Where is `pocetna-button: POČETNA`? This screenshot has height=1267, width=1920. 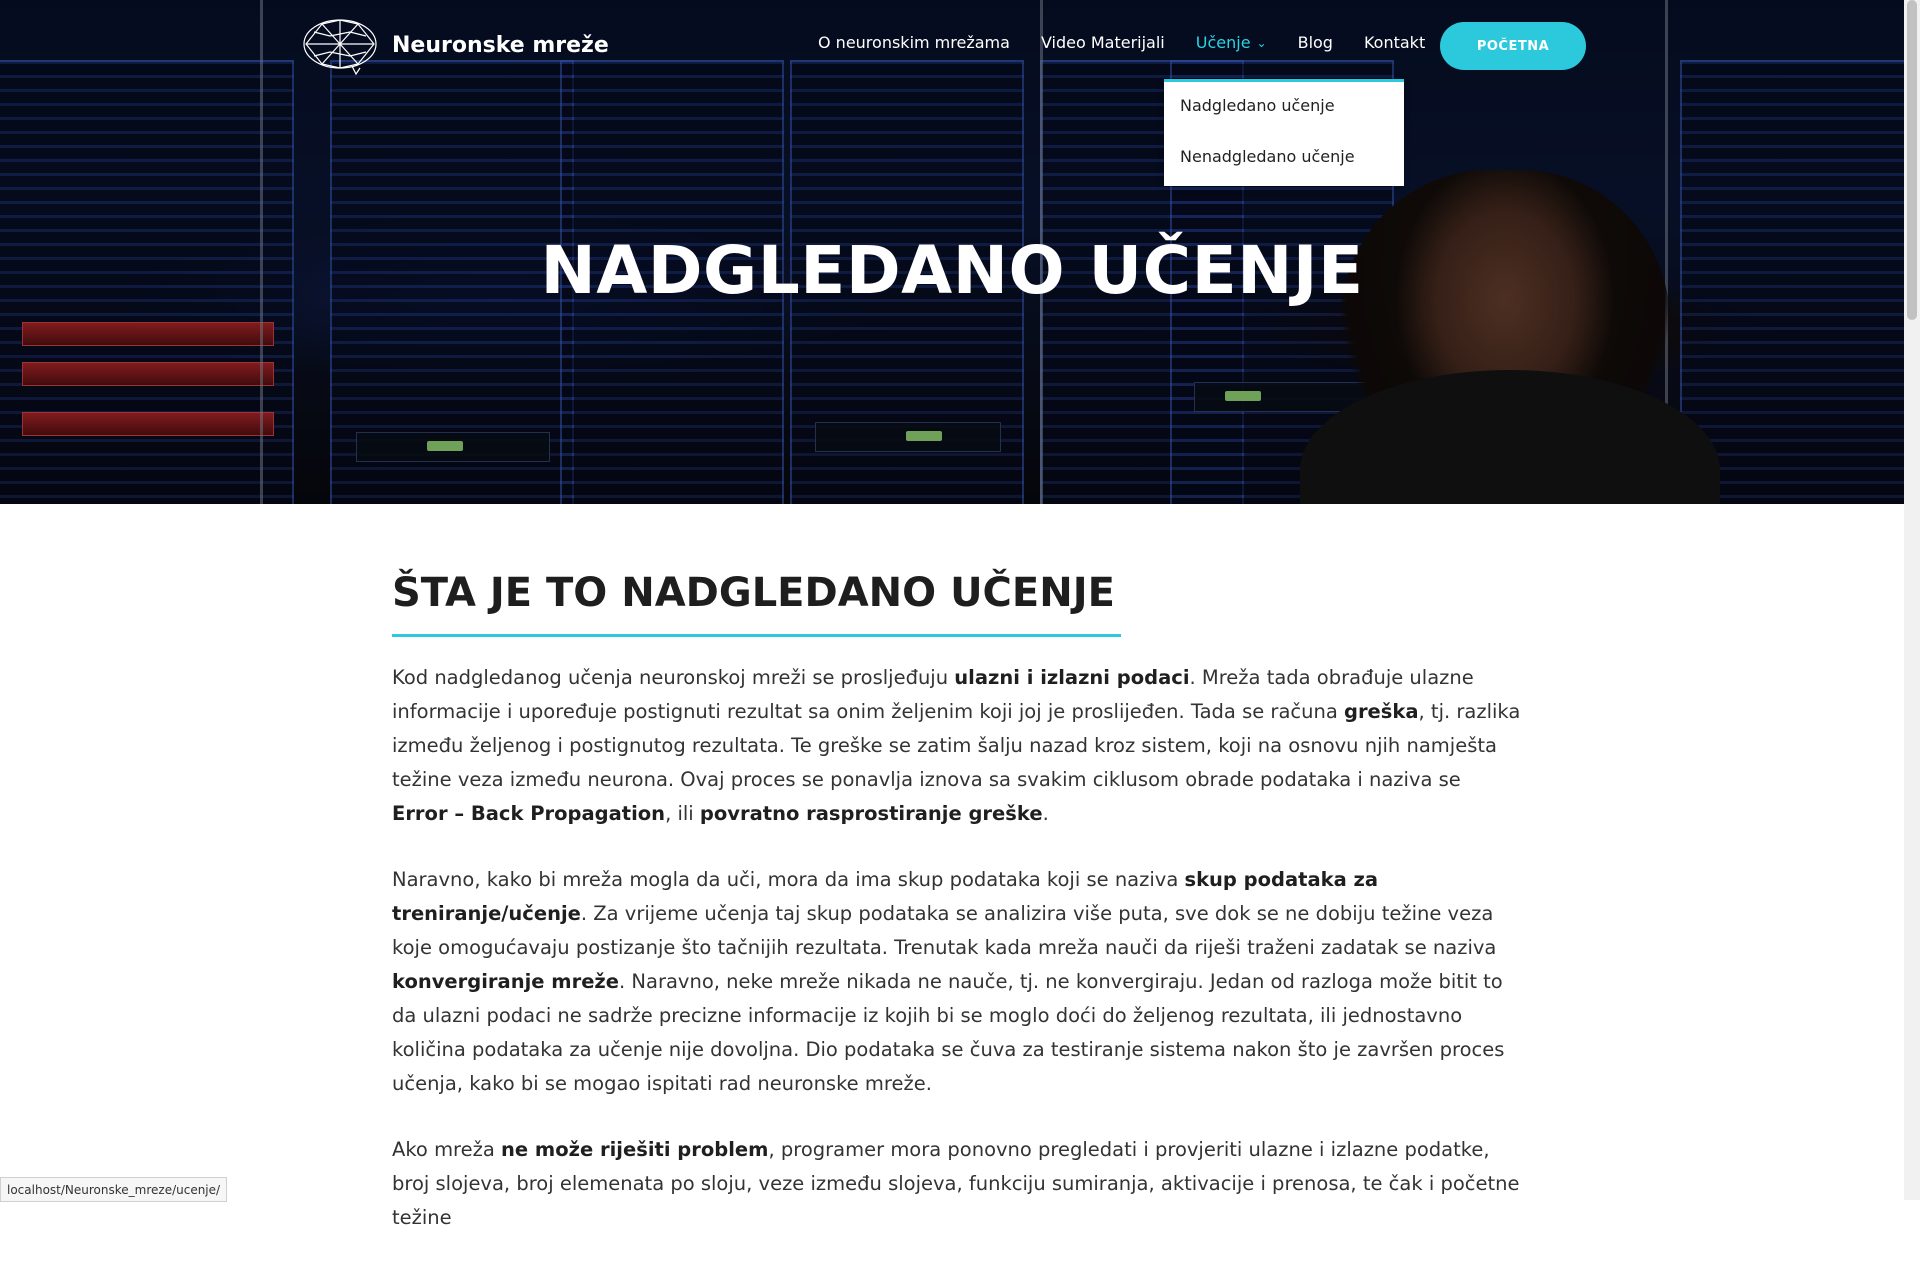 pocetna-button: POČETNA is located at coordinates (1513, 46).